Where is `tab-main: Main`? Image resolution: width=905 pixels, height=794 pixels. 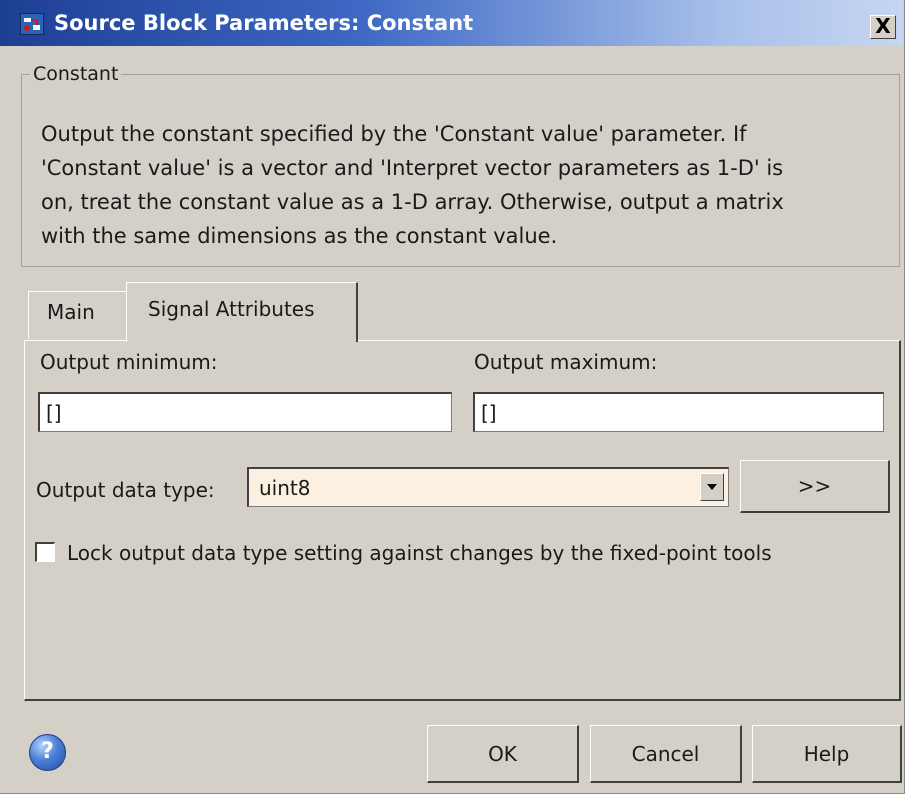 tab-main: Main is located at coordinates (77, 315).